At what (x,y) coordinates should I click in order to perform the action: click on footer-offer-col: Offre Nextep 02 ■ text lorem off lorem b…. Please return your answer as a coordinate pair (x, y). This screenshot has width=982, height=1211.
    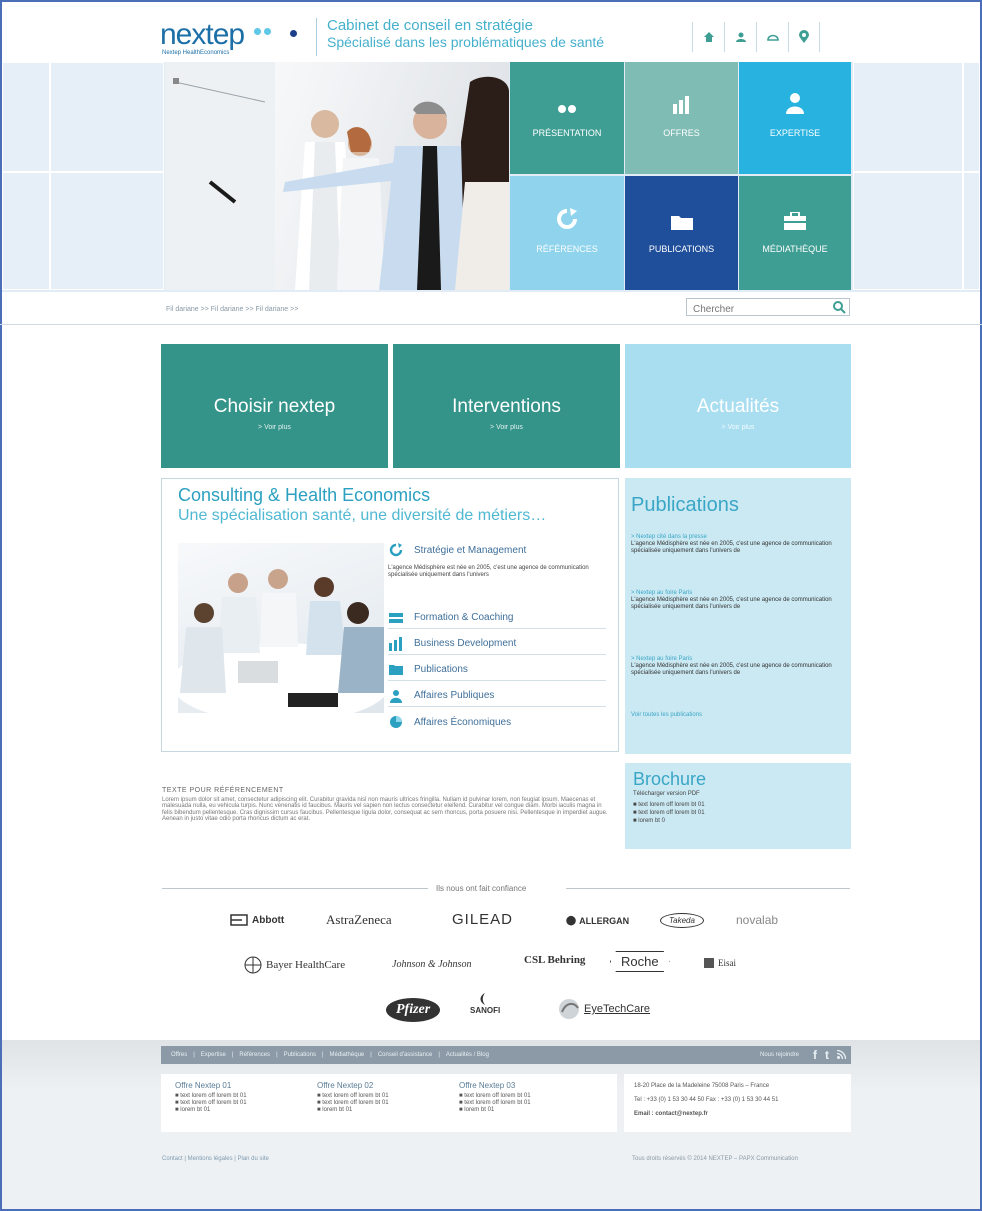
    Looking at the image, I should click on (353, 1098).